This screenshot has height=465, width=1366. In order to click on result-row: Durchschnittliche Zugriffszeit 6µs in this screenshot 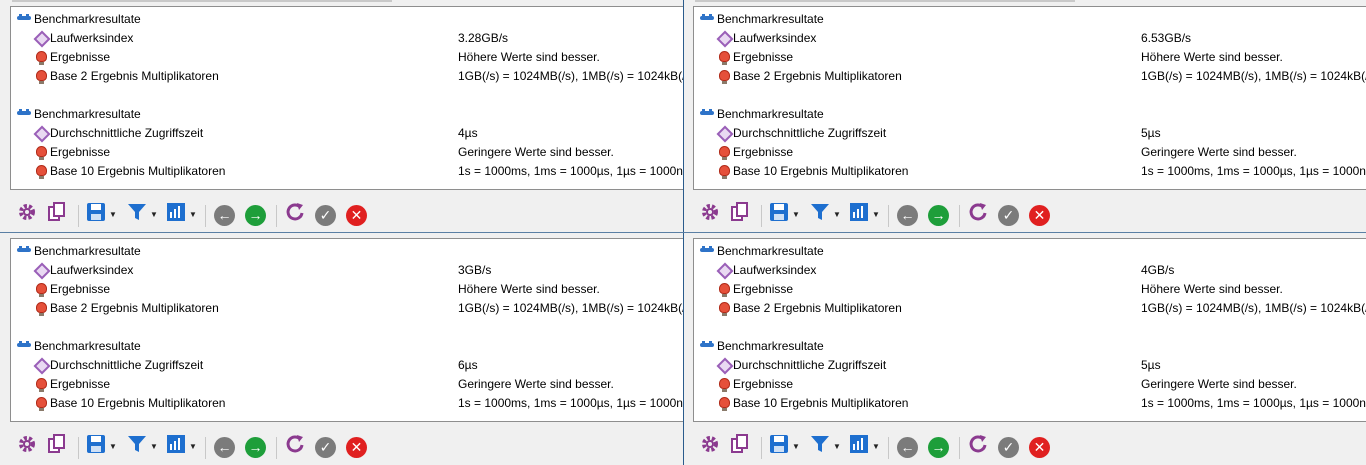, I will do `click(347, 365)`.